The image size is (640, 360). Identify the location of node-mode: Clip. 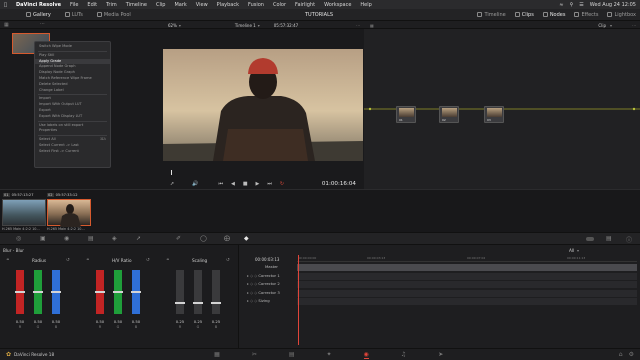
(602, 25).